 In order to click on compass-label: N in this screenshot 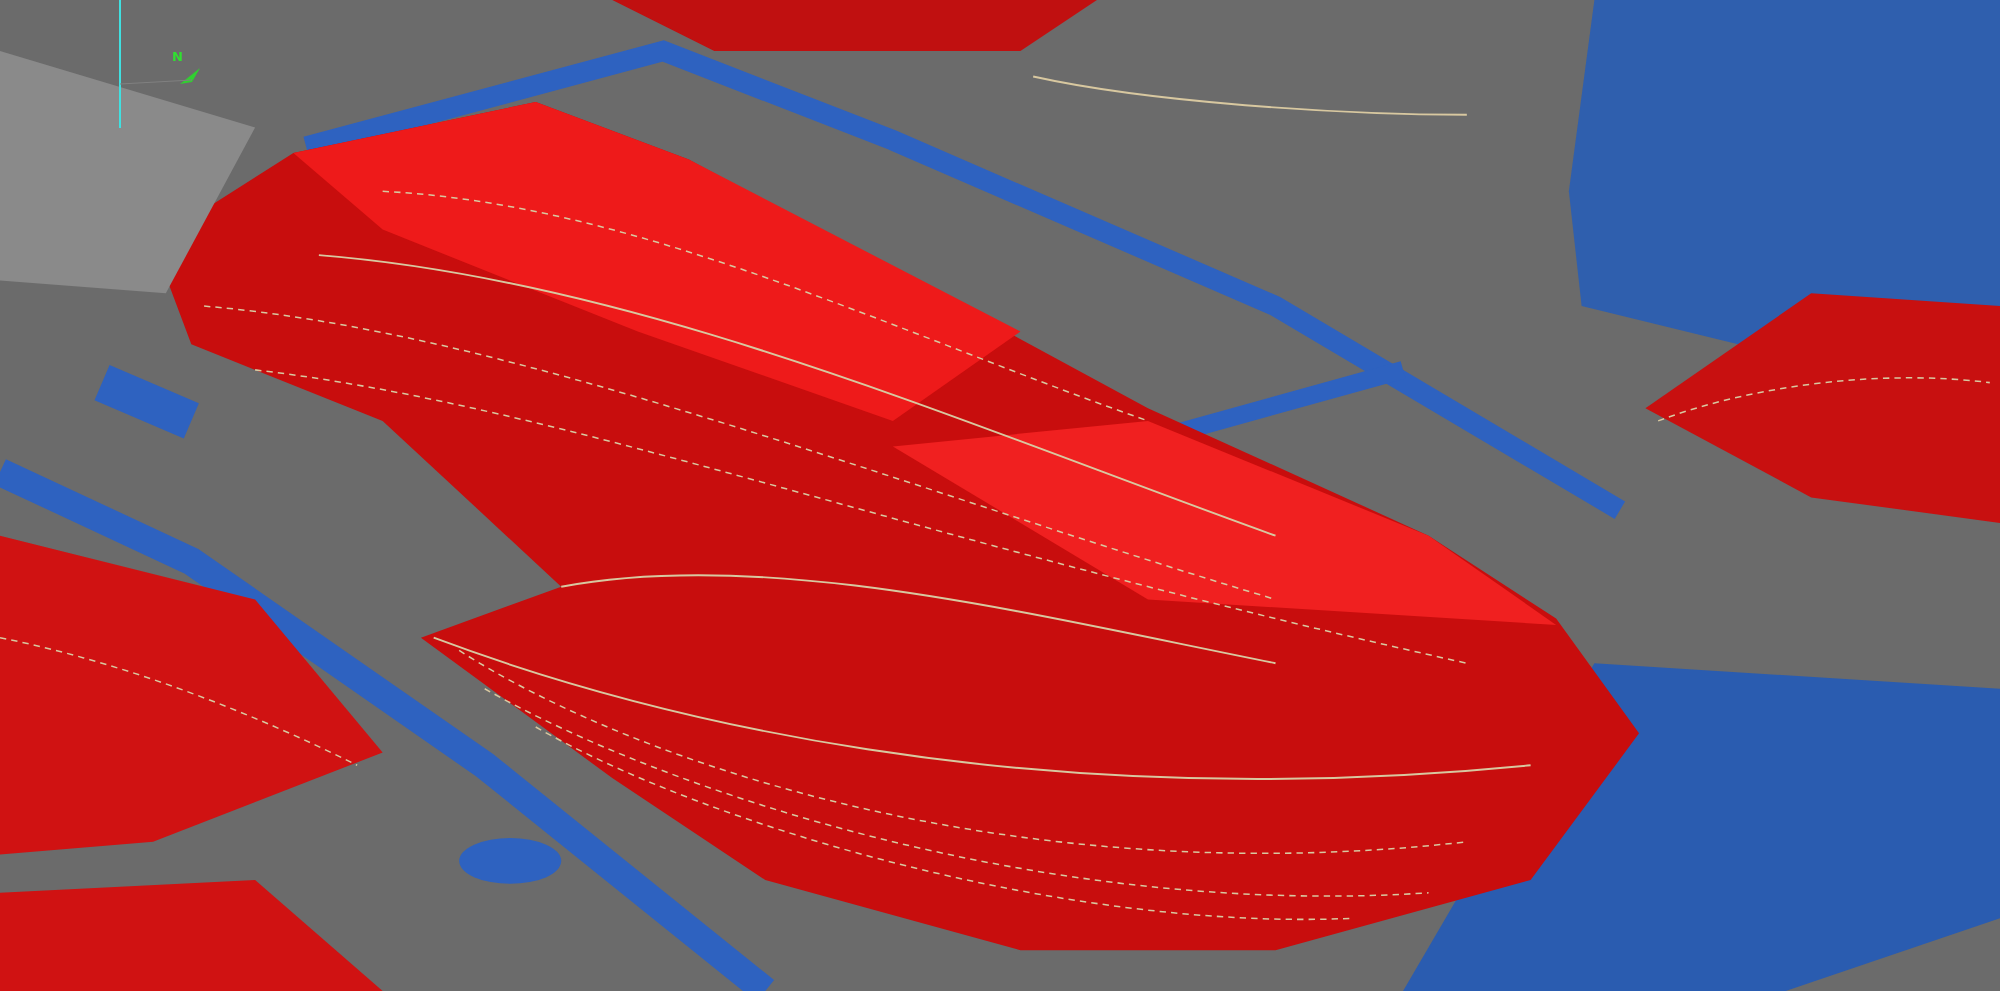, I will do `click(177, 56)`.